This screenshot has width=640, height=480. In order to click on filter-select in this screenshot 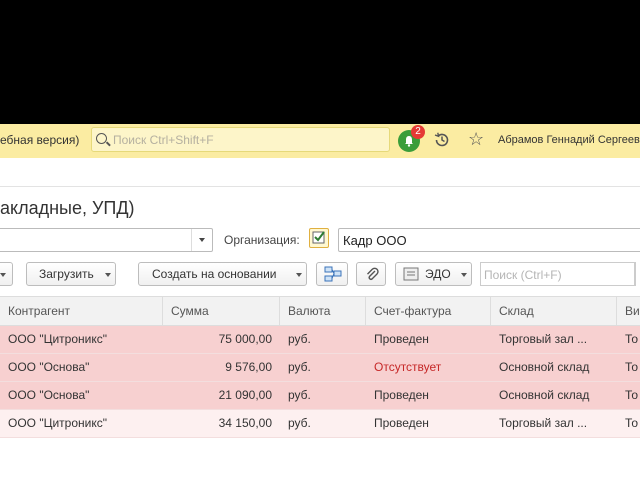, I will do `click(106, 240)`.